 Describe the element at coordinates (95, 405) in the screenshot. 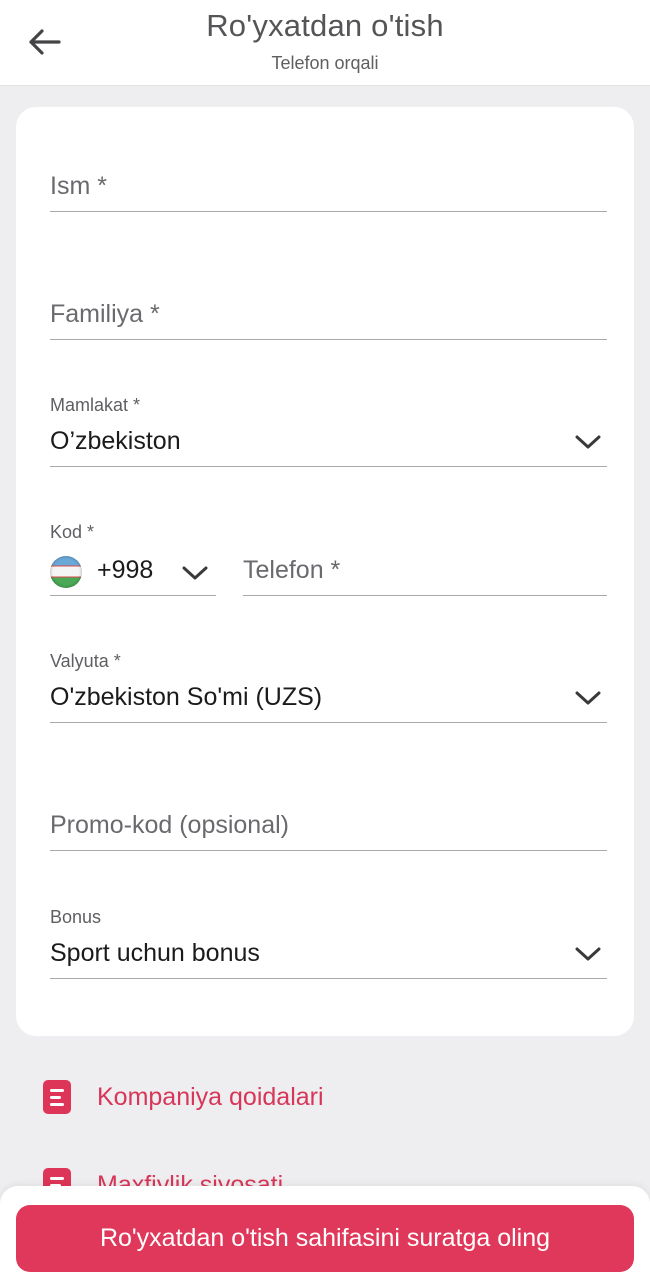

I see `country-label: Mamlakat *` at that location.